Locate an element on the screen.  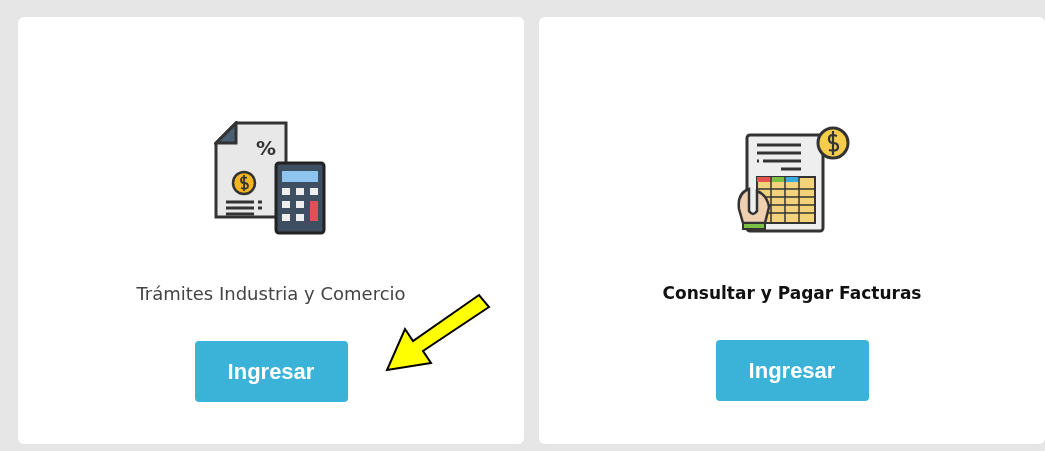
card-title: Trámites Industria y Comercio is located at coordinates (271, 293).